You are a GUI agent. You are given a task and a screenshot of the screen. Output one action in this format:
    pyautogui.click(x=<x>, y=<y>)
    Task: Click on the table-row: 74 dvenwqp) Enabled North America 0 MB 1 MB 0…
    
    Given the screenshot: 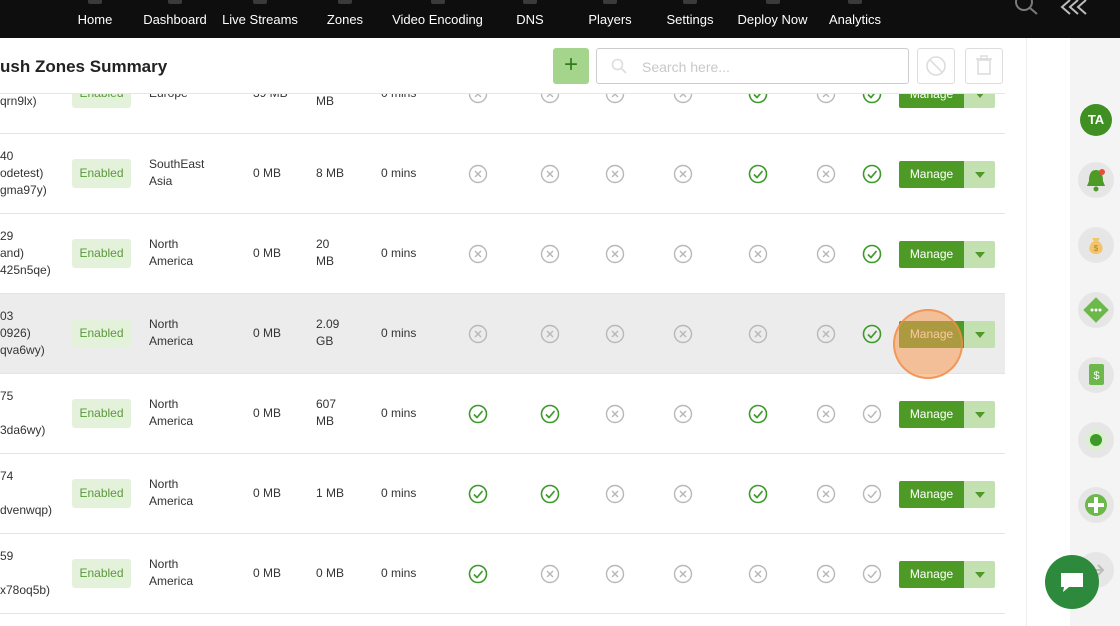 What is the action you would take?
    pyautogui.click(x=502, y=494)
    